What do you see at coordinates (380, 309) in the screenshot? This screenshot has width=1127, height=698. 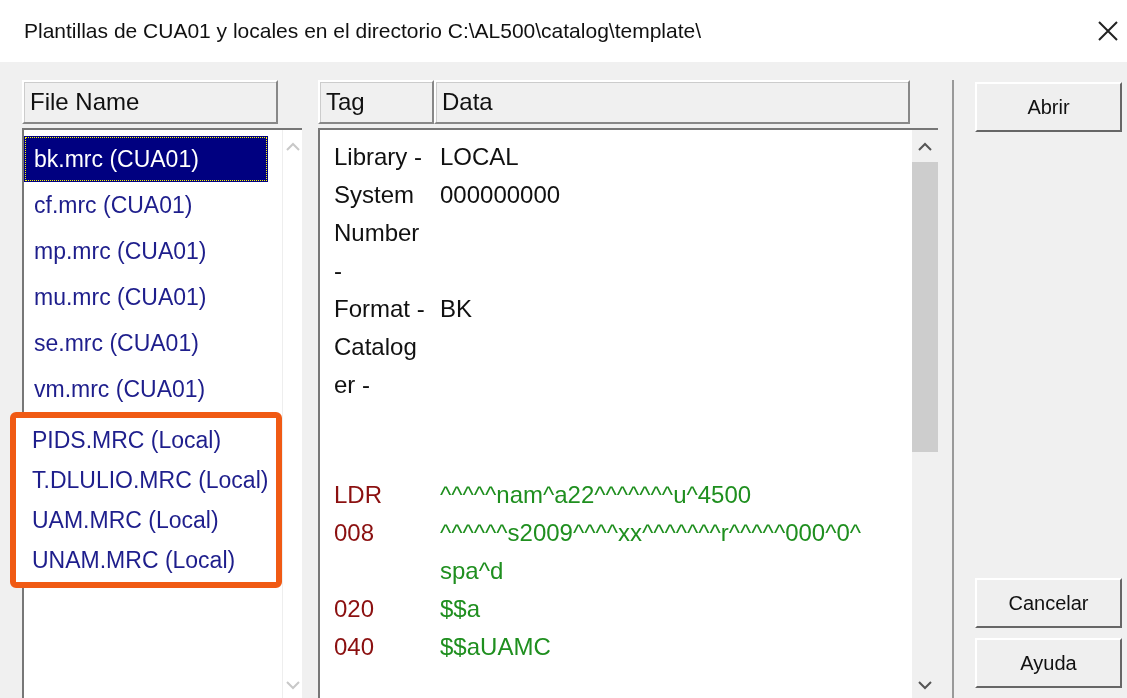 I see `tag-cell-text: Format -` at bounding box center [380, 309].